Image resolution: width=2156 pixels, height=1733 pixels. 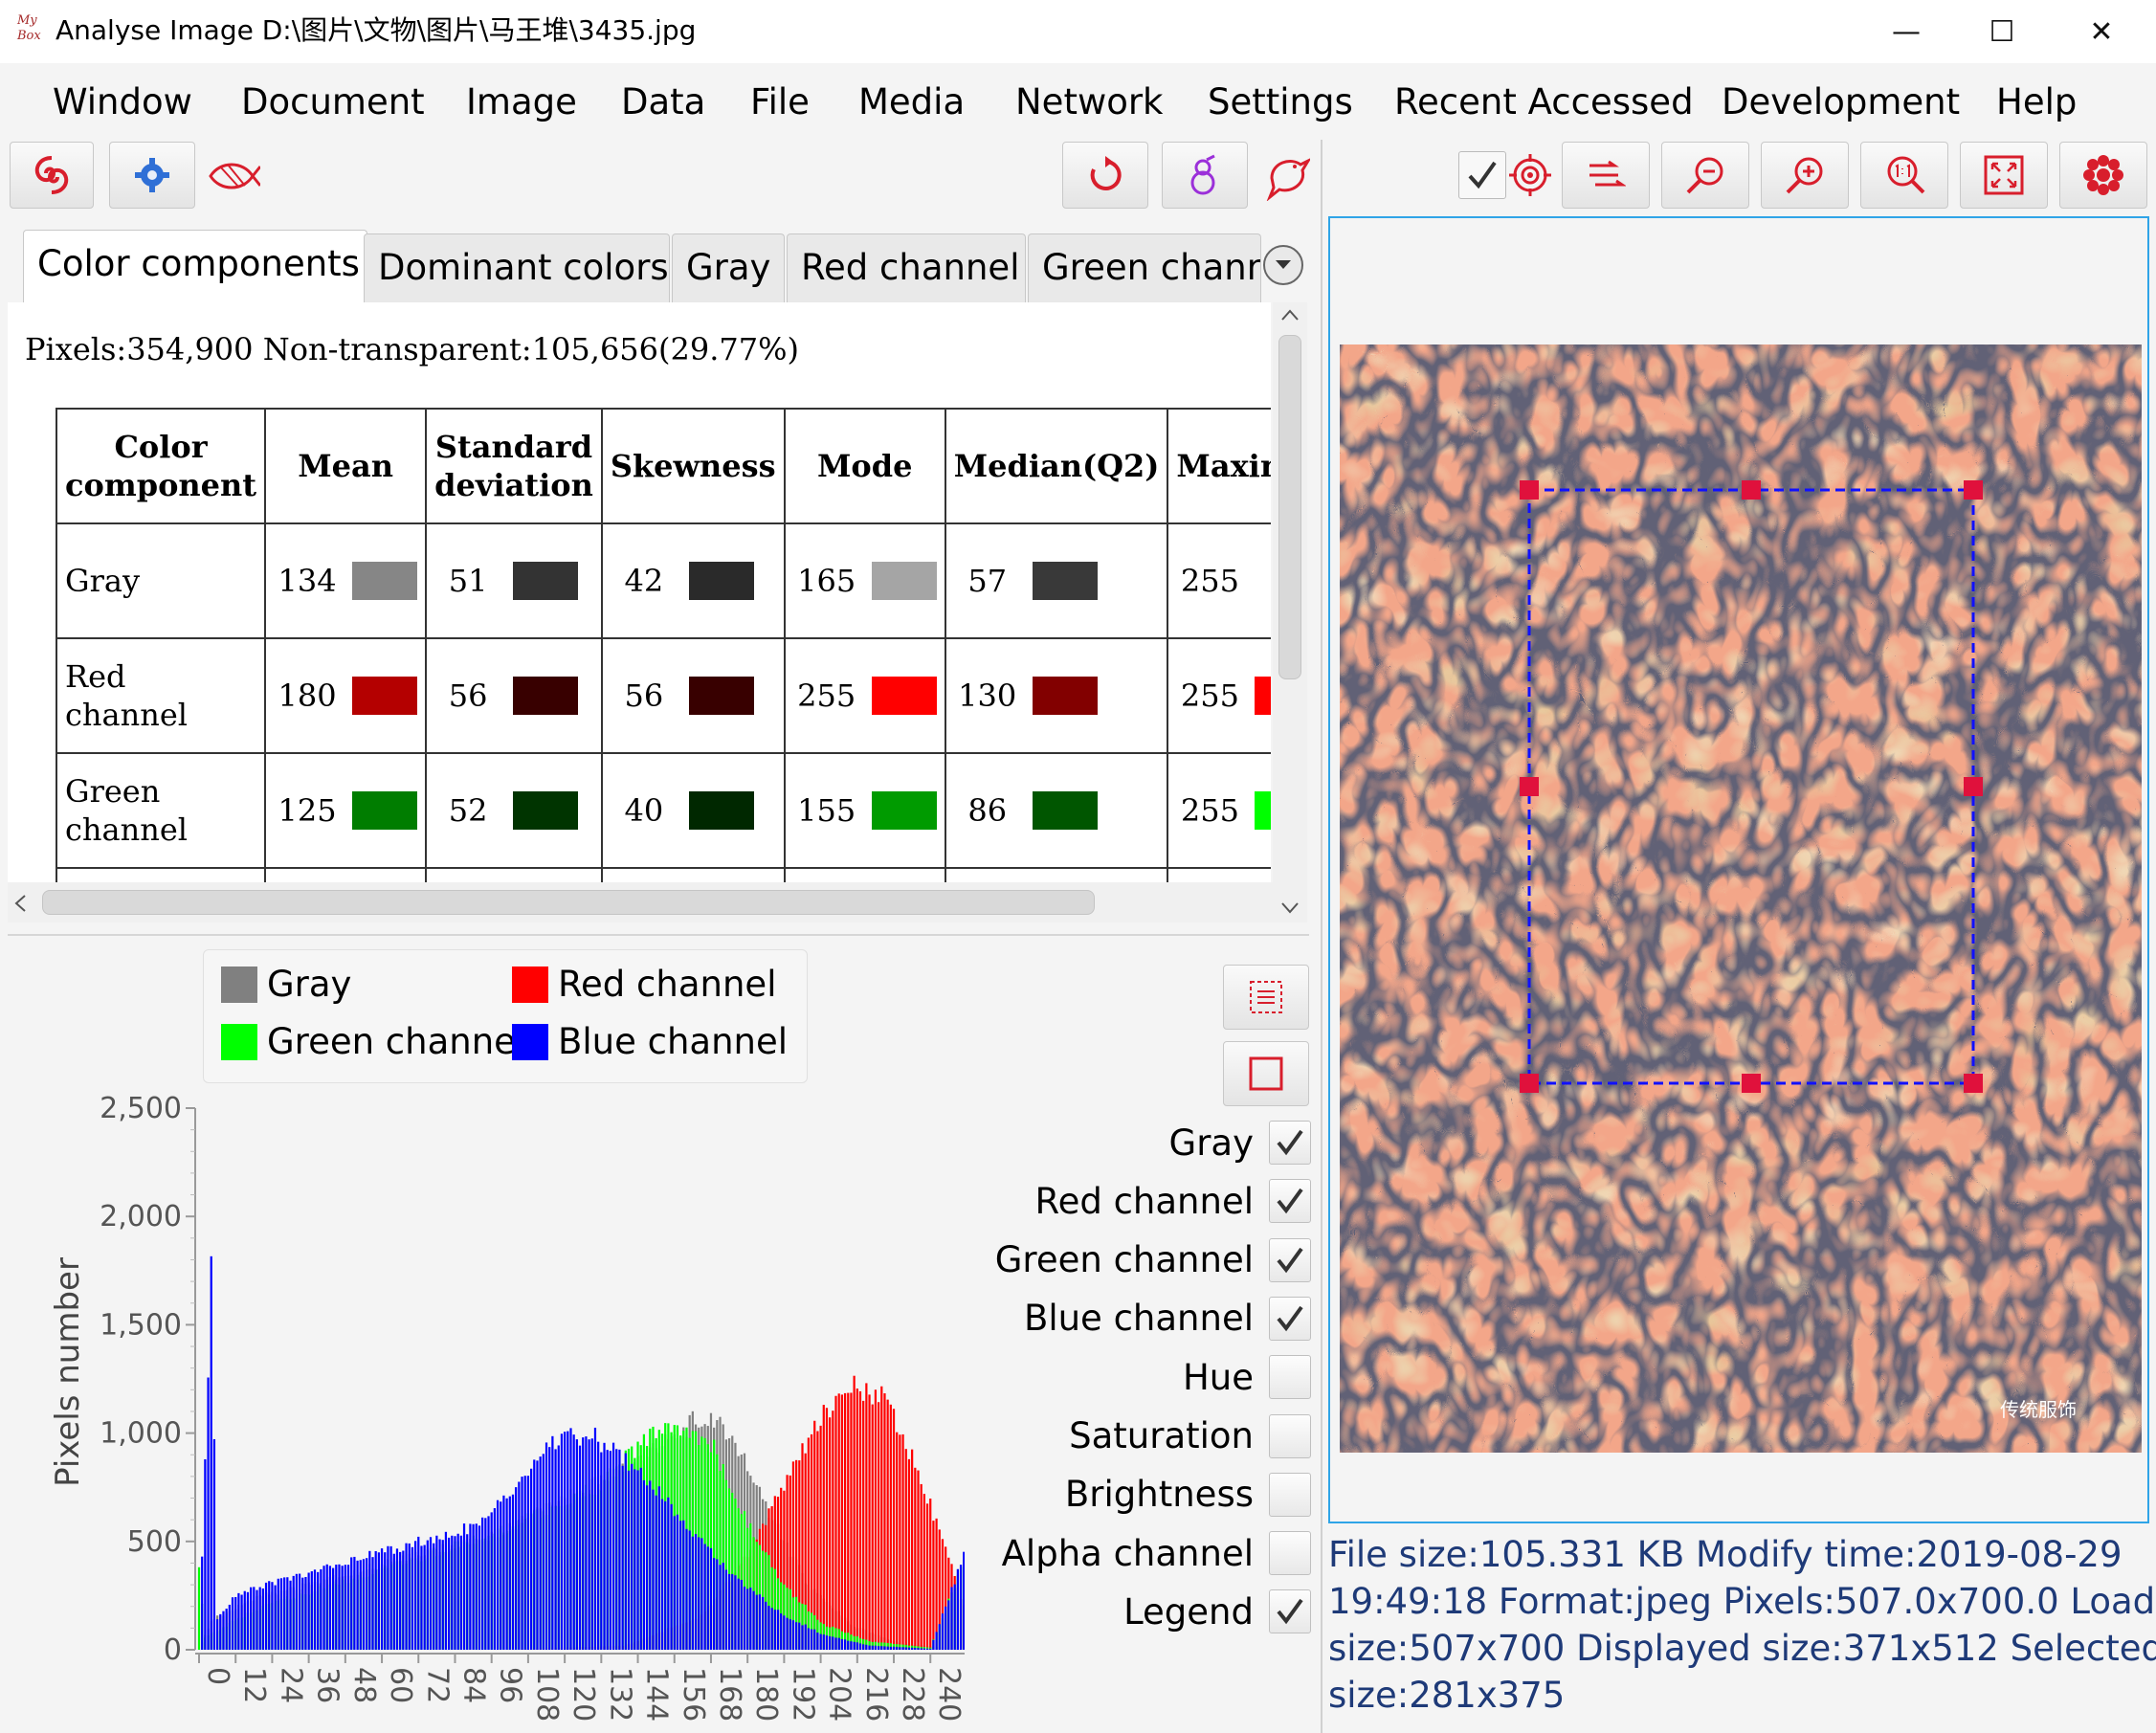 What do you see at coordinates (1544, 102) in the screenshot?
I see `menu-recent-accessed: Recent Accessed` at bounding box center [1544, 102].